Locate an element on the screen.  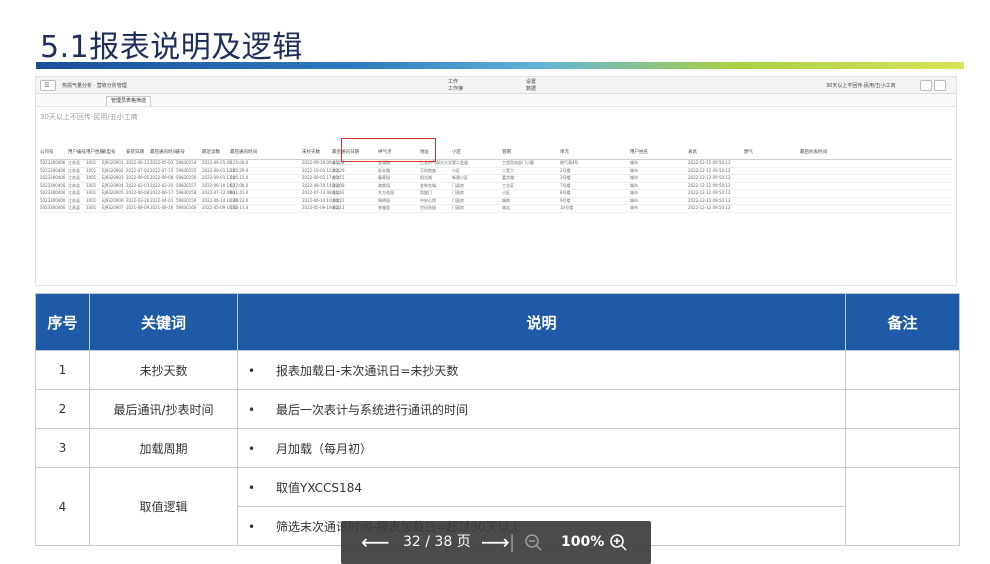
grid-cell: 城南 is located at coordinates (506, 200).